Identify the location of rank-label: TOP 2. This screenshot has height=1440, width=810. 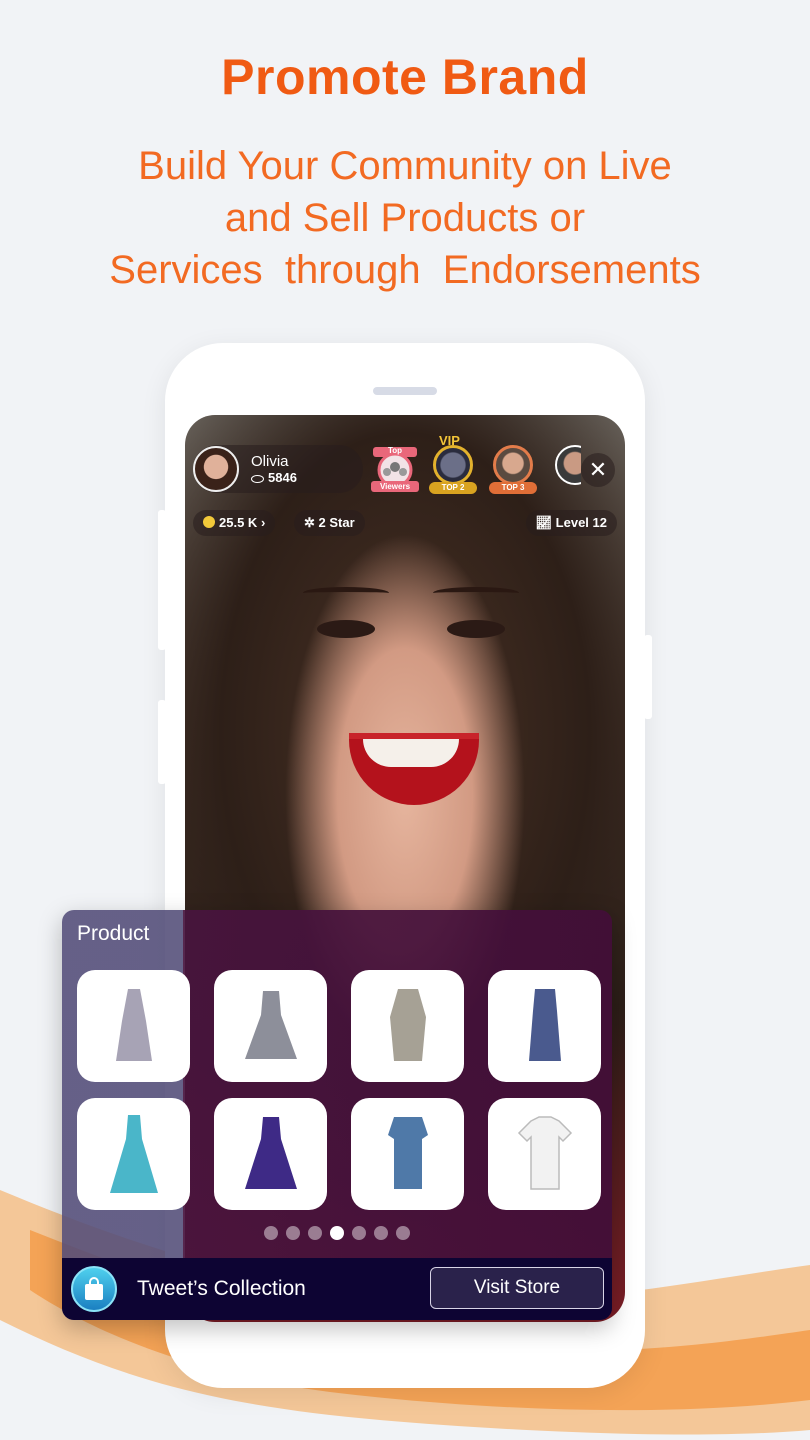
(453, 488).